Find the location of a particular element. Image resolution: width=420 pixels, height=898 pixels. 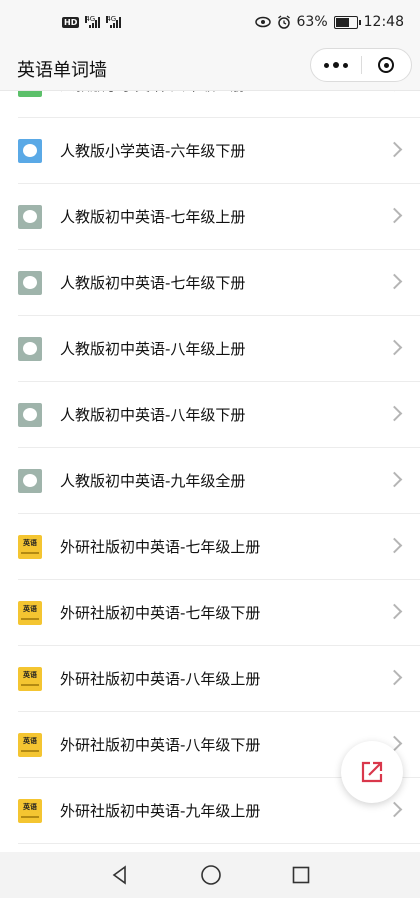

nav-bar: 英语单词墙 is located at coordinates (210, 68).